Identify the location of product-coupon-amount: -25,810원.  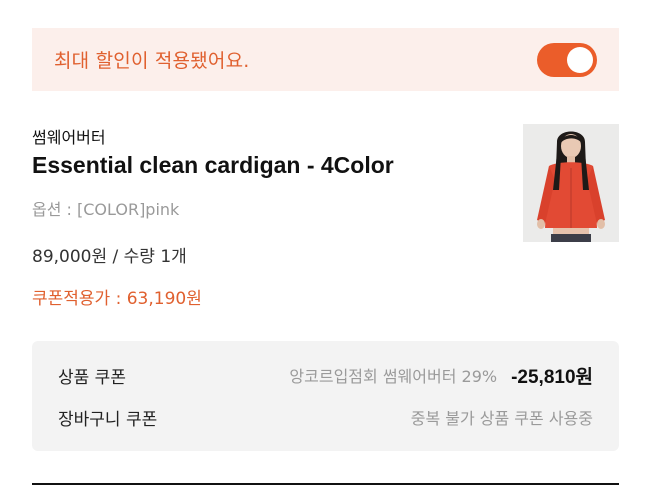
(552, 377).